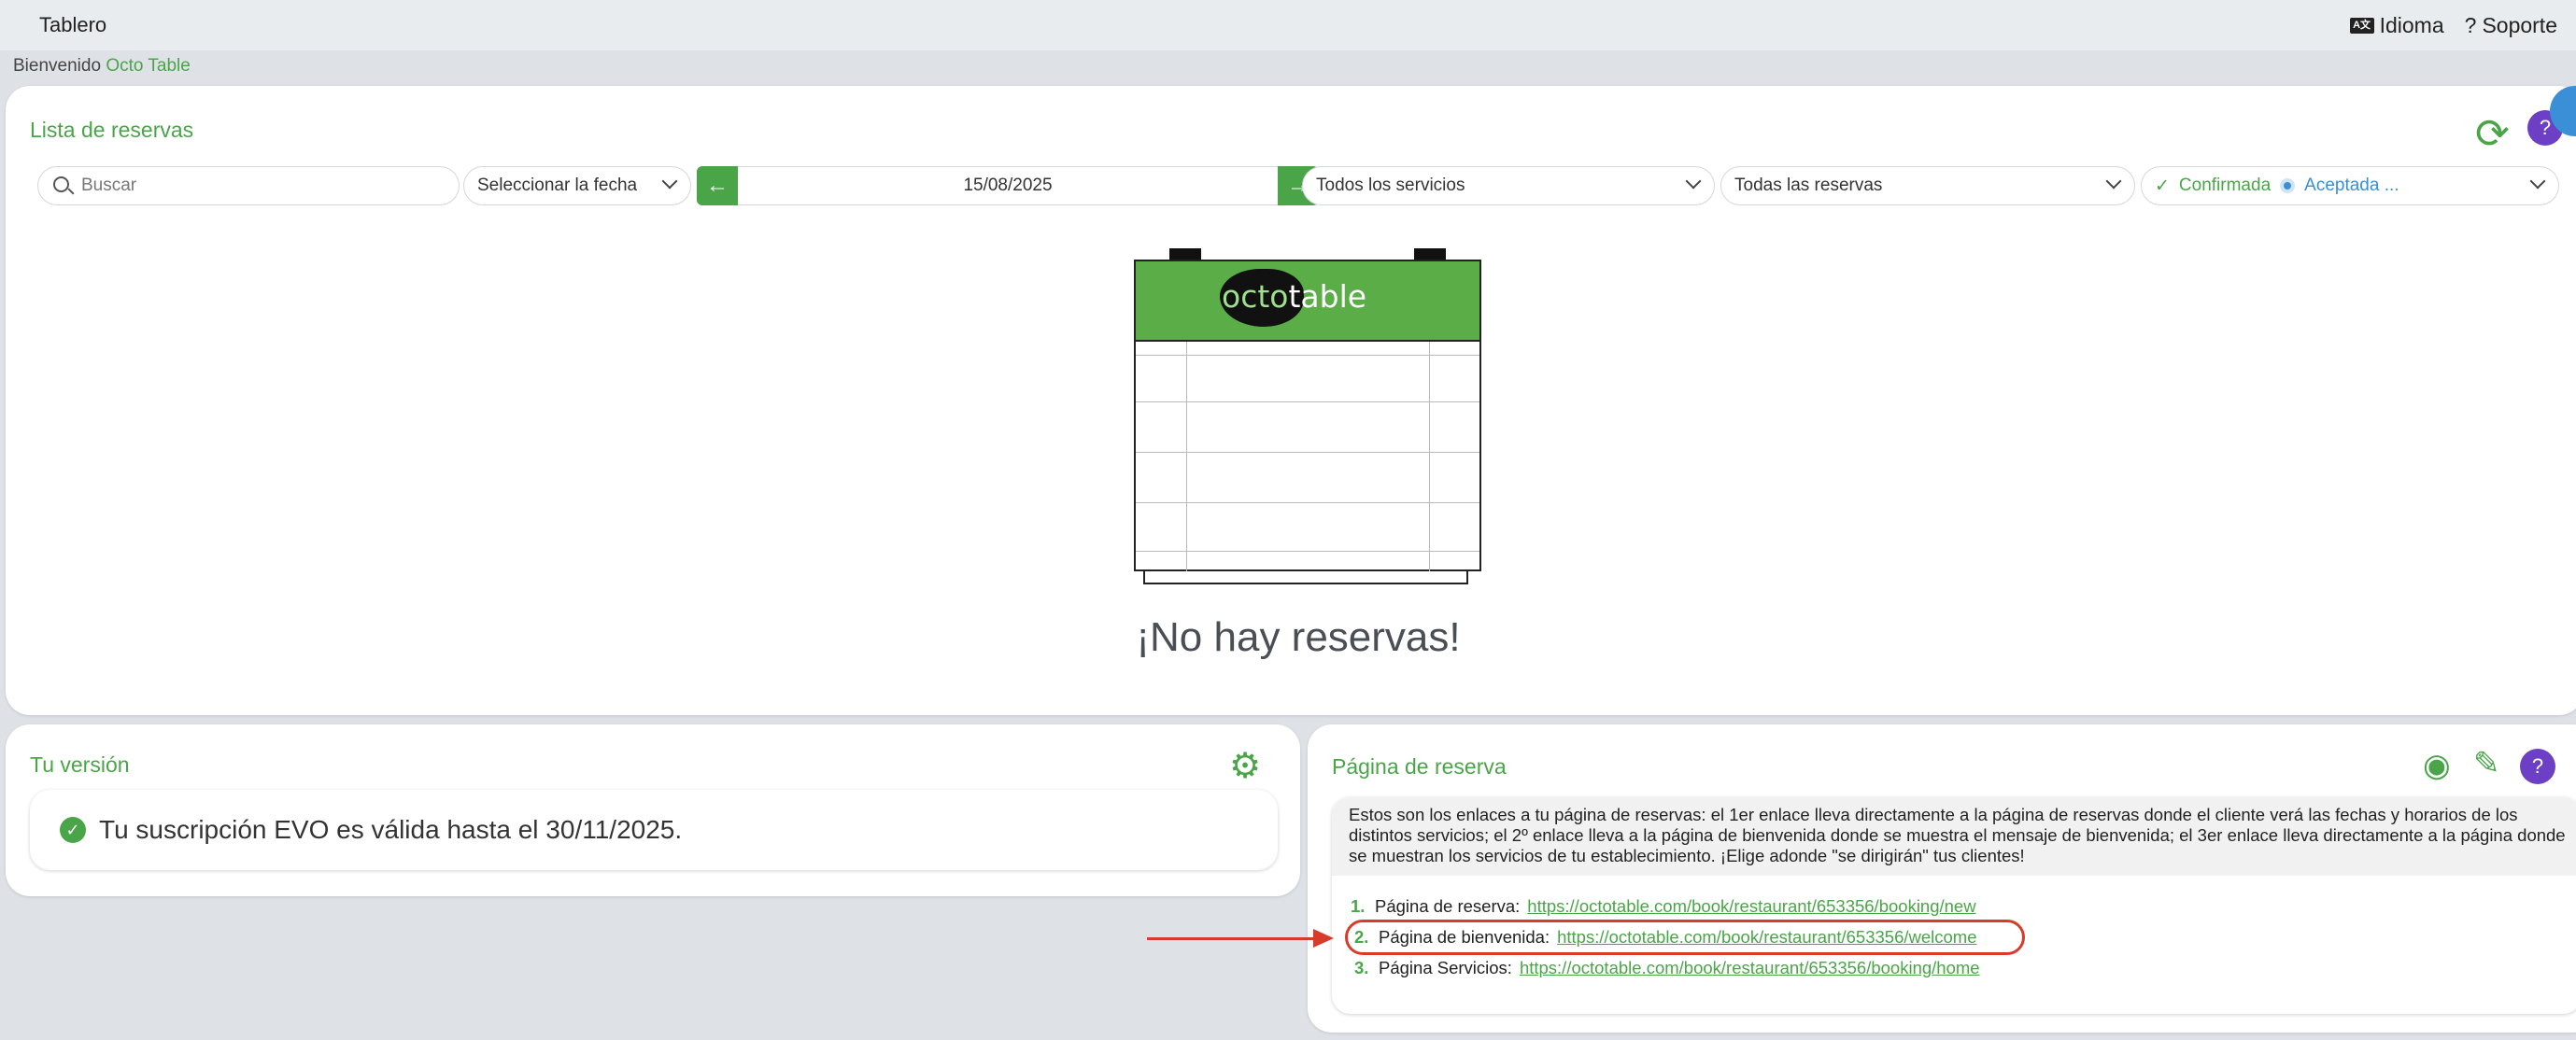 This screenshot has height=1040, width=2576. I want to click on version-title: Tu versión, so click(80, 764).